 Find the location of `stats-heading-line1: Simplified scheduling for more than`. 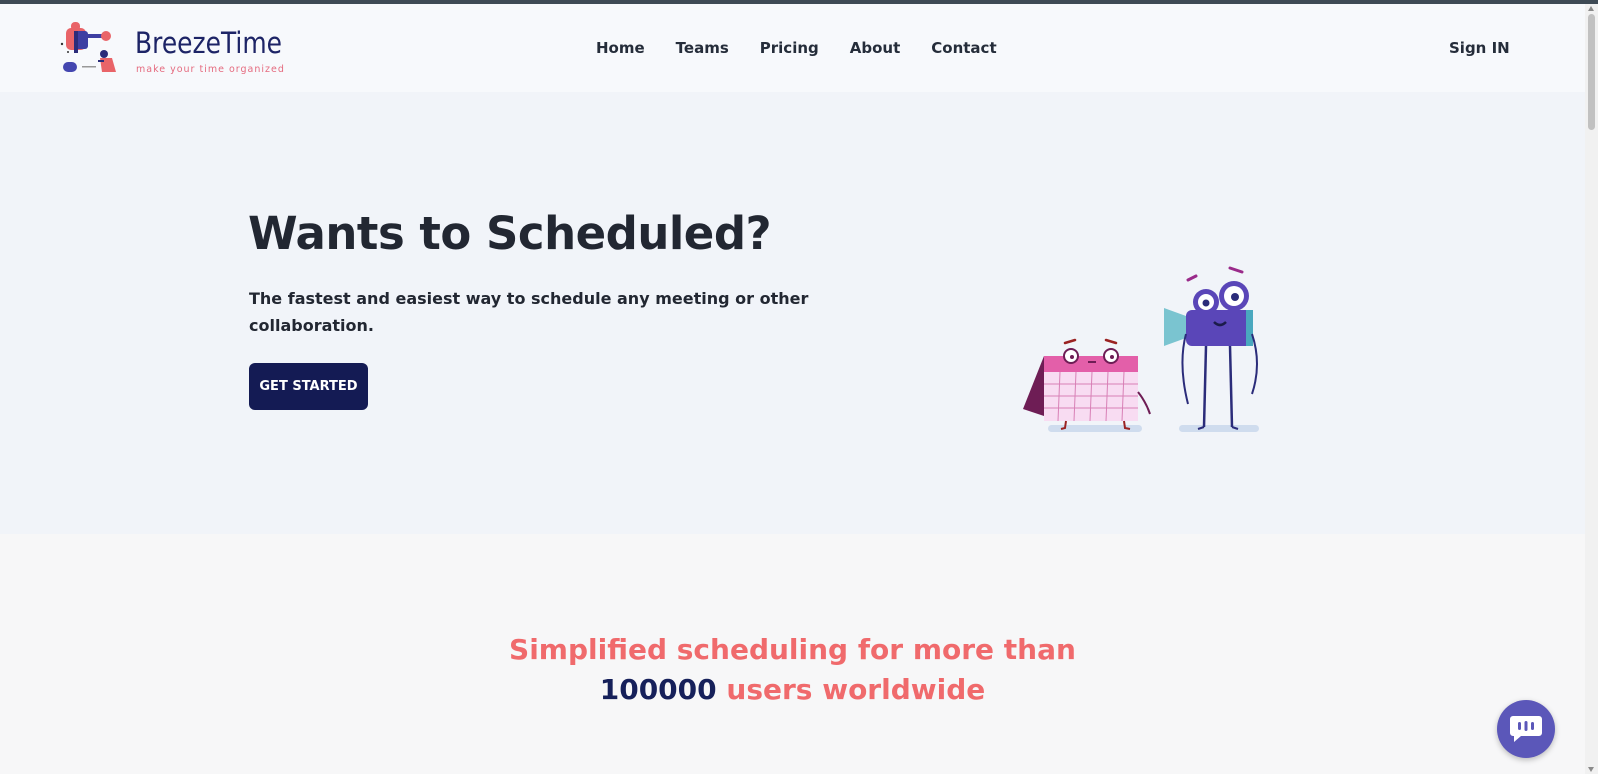

stats-heading-line1: Simplified scheduling for more than is located at coordinates (792, 649).